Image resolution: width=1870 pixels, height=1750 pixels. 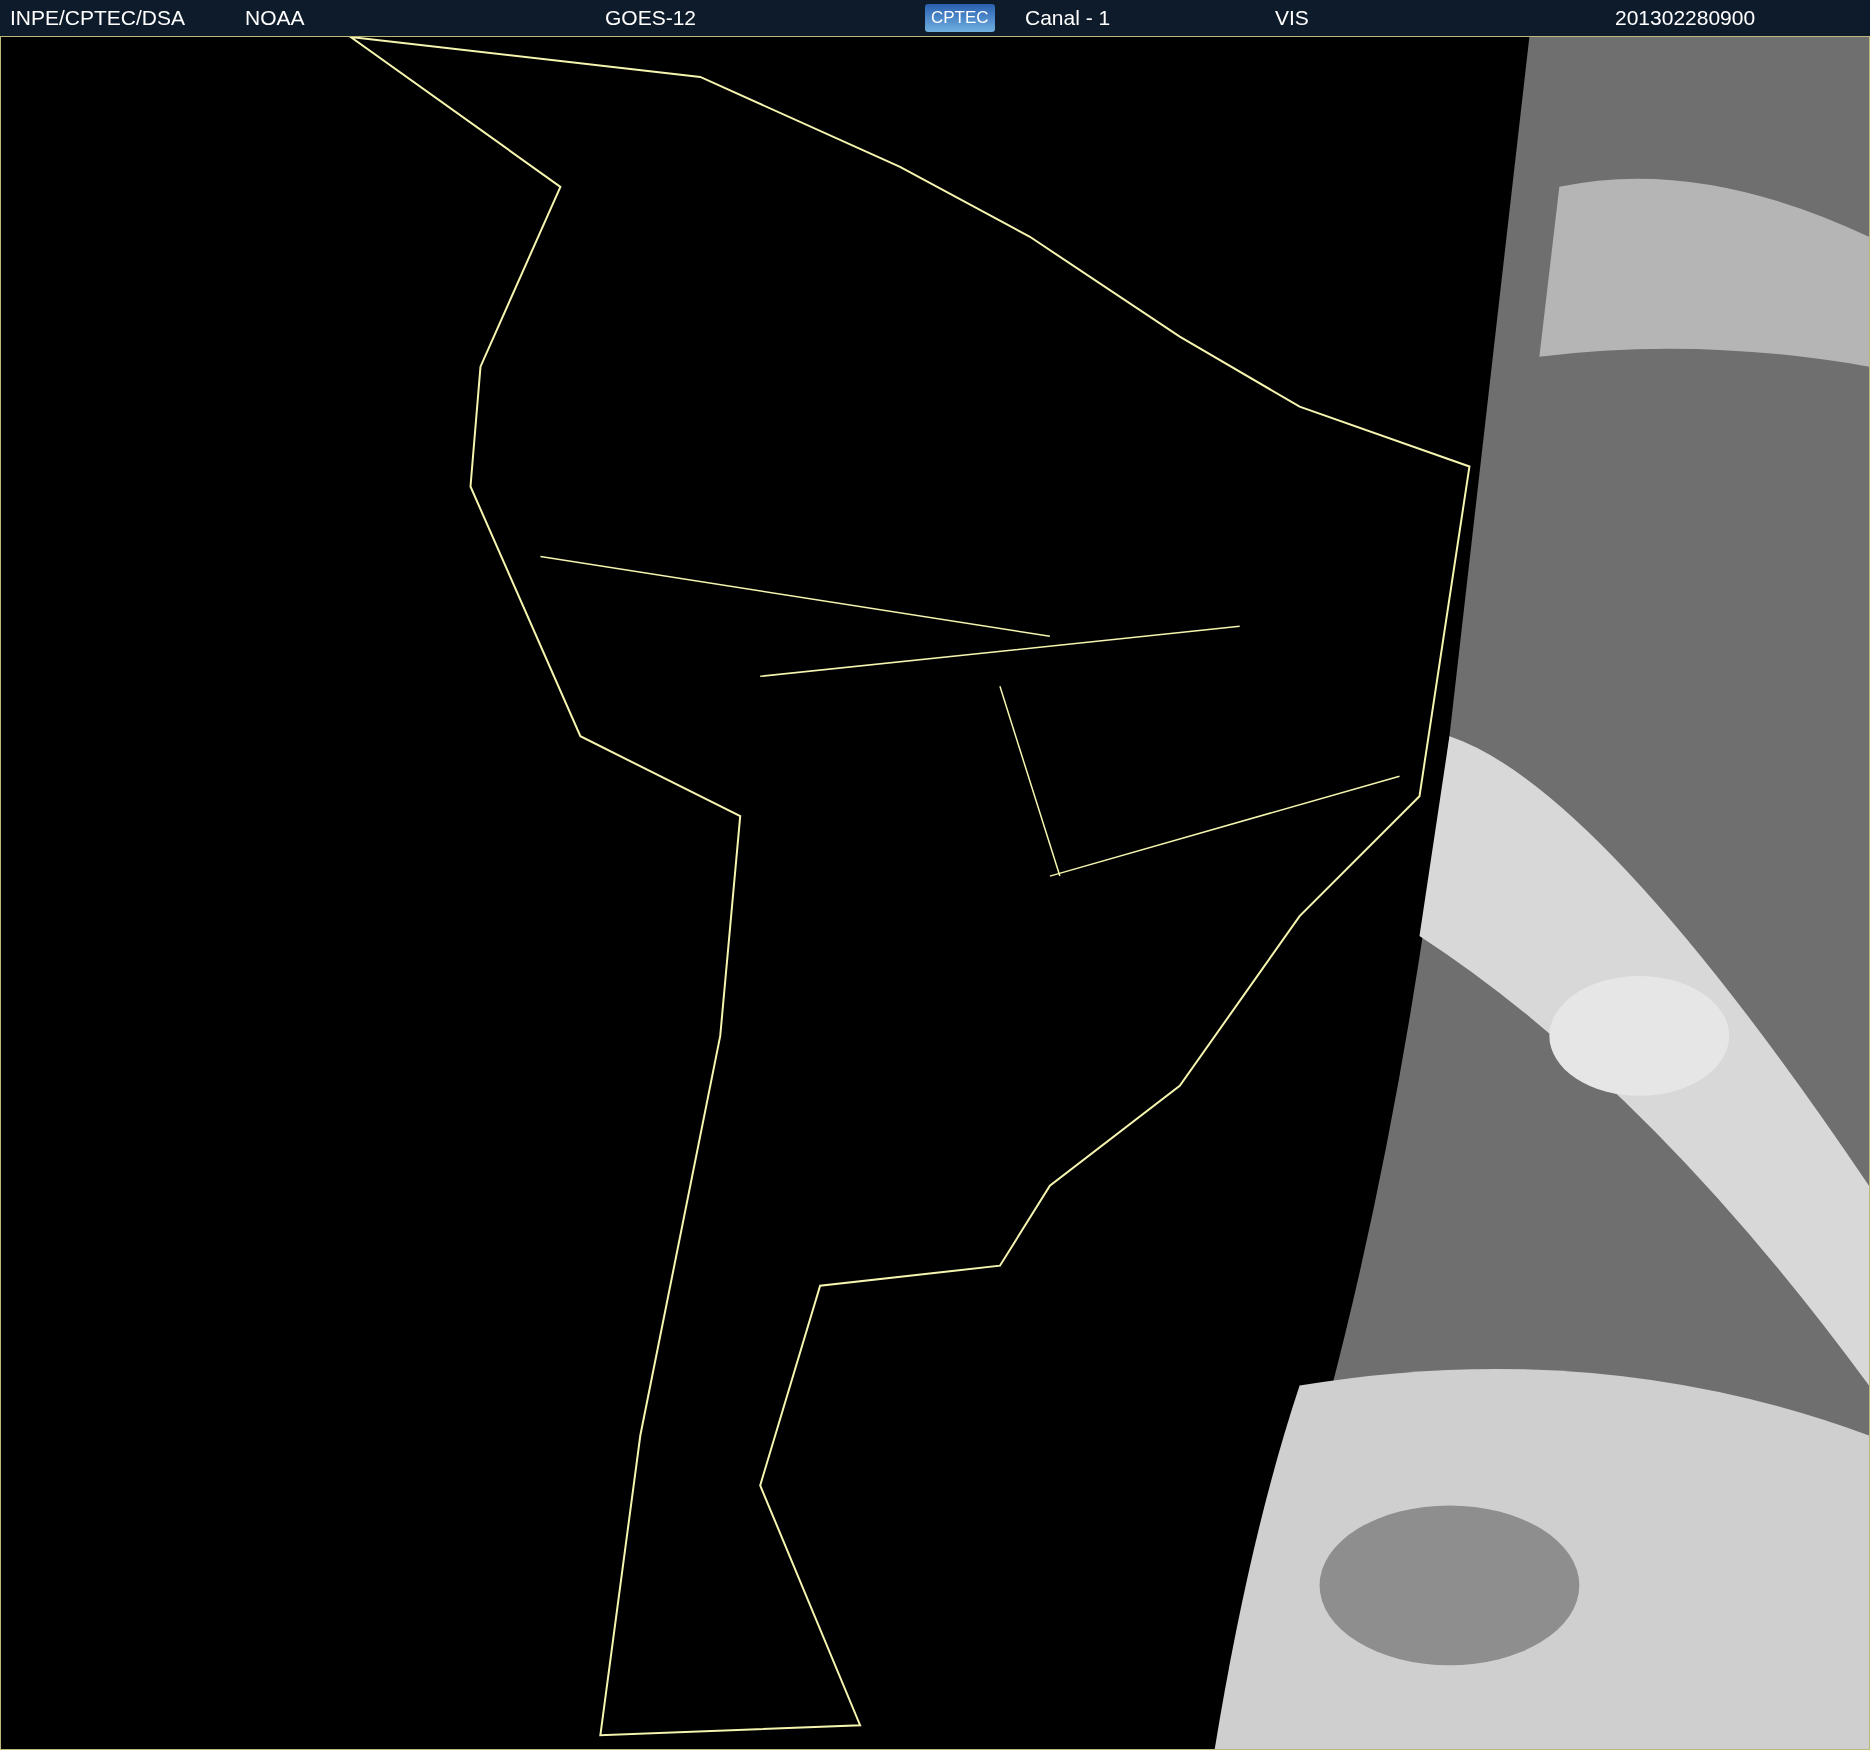 I want to click on source-label: INPE/CPTEC/DSA, so click(x=98, y=17).